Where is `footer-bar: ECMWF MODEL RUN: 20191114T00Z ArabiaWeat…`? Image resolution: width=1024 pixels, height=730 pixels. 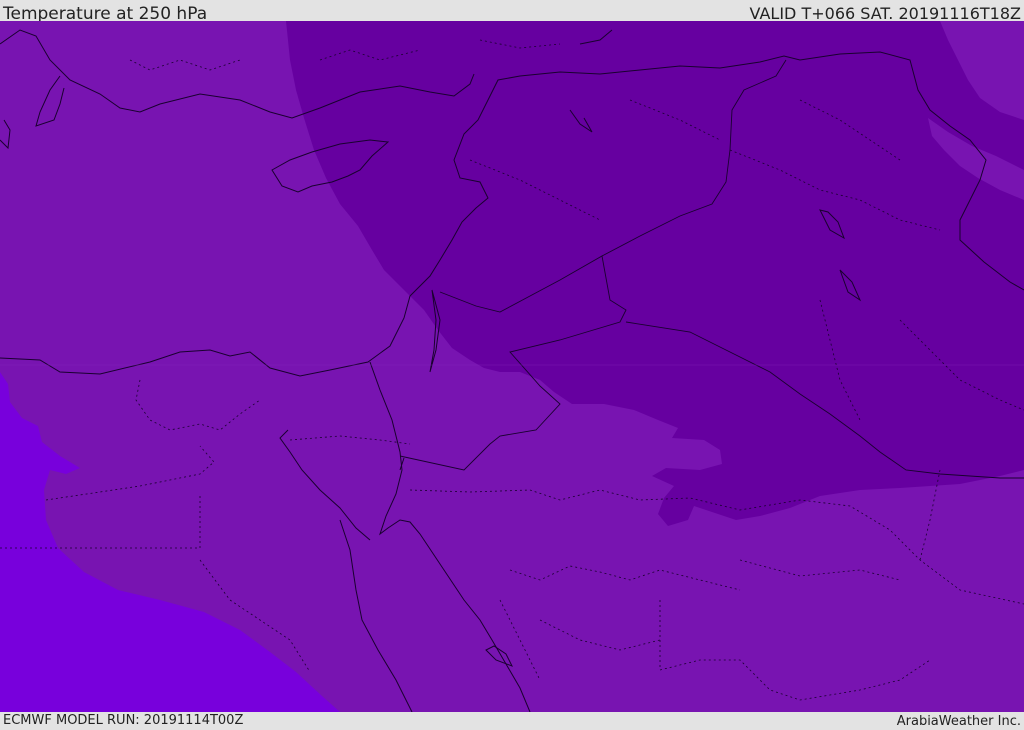 footer-bar: ECMWF MODEL RUN: 20191114T00Z ArabiaWeat… is located at coordinates (512, 720).